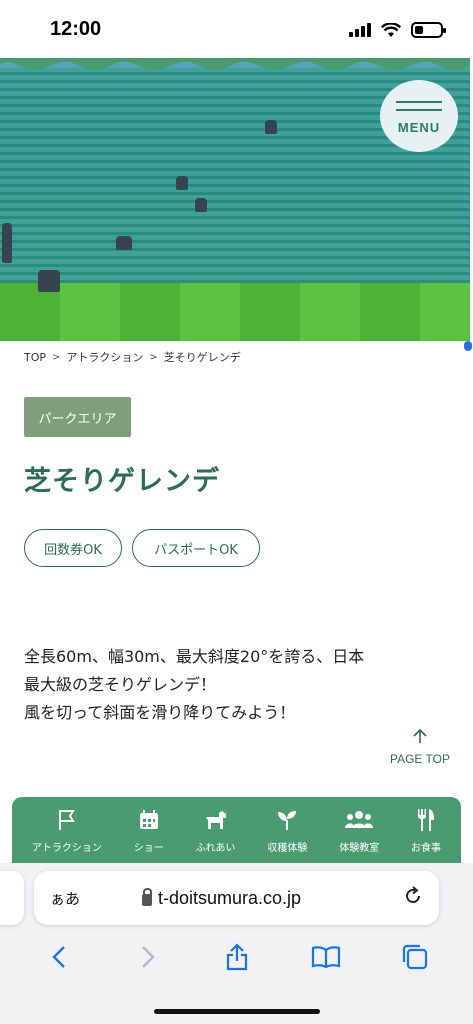 Image resolution: width=473 pixels, height=1024 pixels. What do you see at coordinates (419, 101) in the screenshot?
I see `hamburger-icon` at bounding box center [419, 101].